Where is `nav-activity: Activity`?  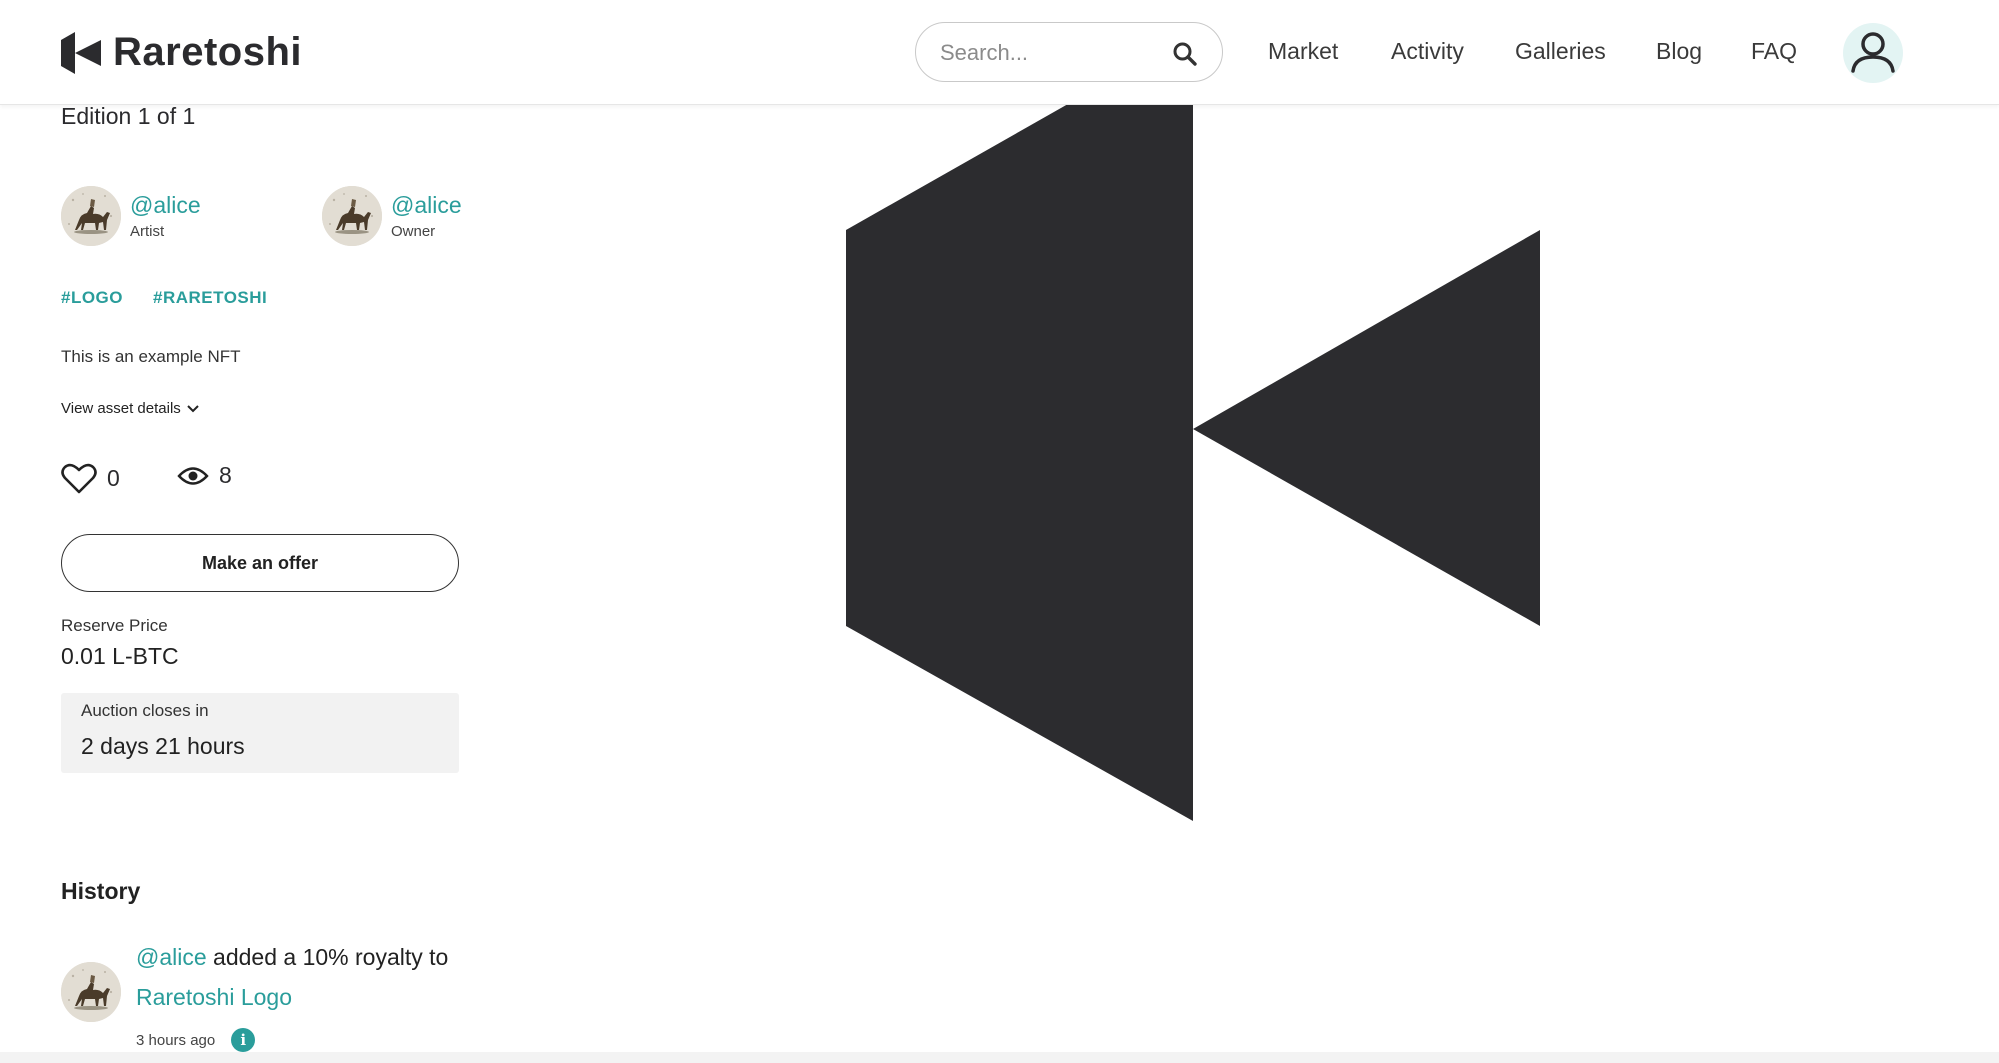 nav-activity: Activity is located at coordinates (1427, 51).